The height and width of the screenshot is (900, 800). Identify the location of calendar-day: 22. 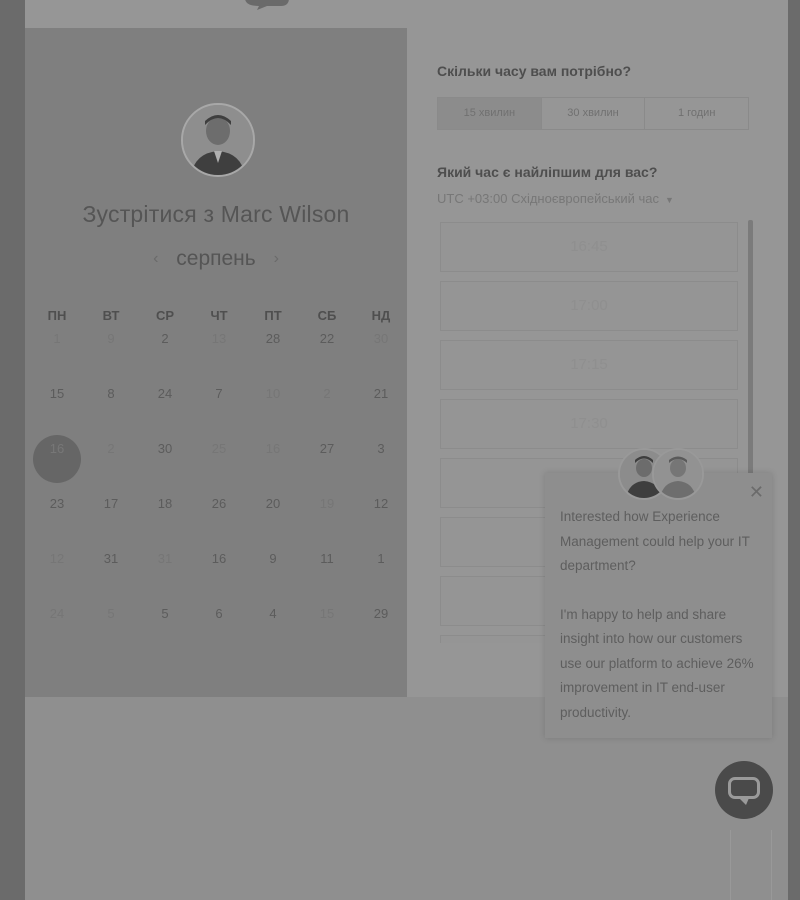
(327, 339).